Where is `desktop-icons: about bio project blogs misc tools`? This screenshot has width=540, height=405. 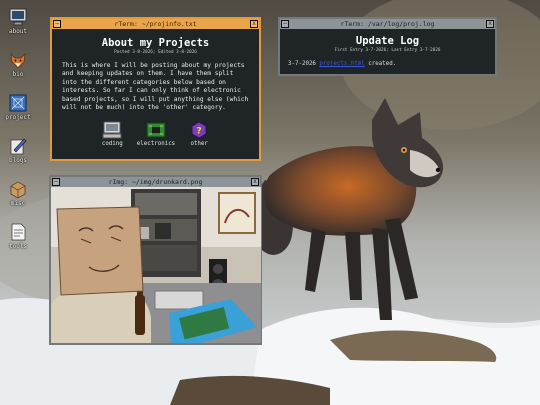 desktop-icons: about bio project blogs misc tools is located at coordinates (18, 133).